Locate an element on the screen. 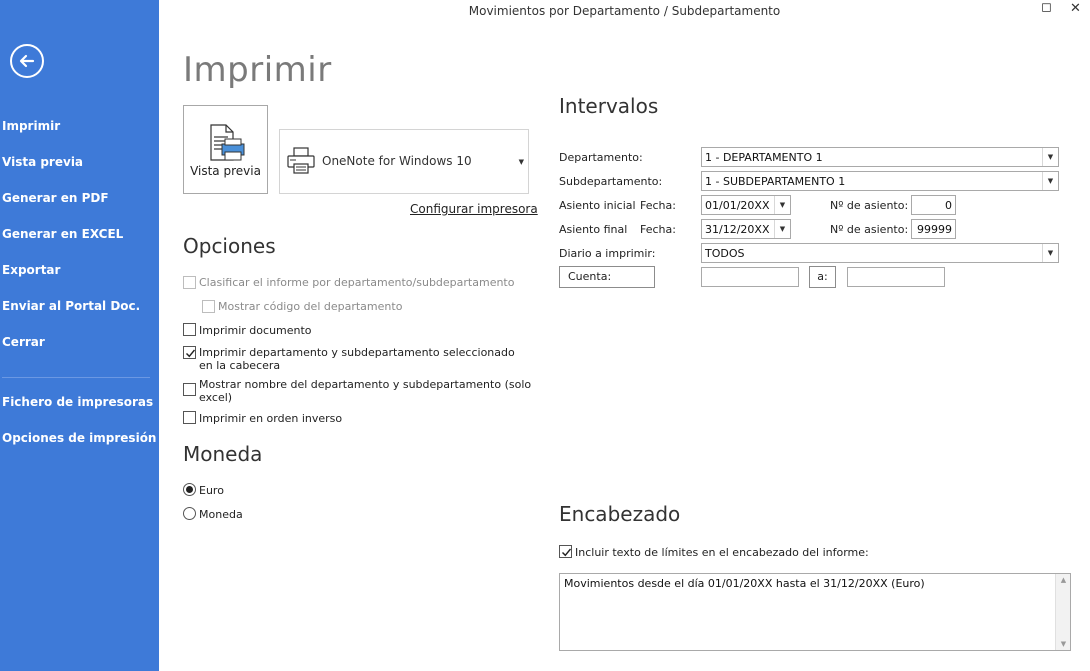  printer-icon is located at coordinates (301, 160).